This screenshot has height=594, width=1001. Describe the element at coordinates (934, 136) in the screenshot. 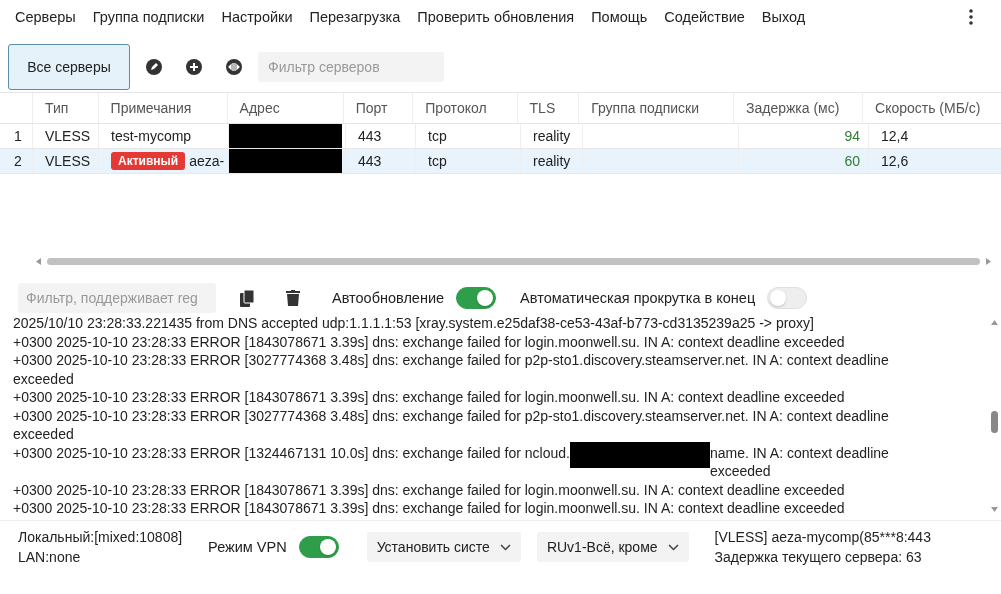

I see `table-cell: 12,4` at that location.